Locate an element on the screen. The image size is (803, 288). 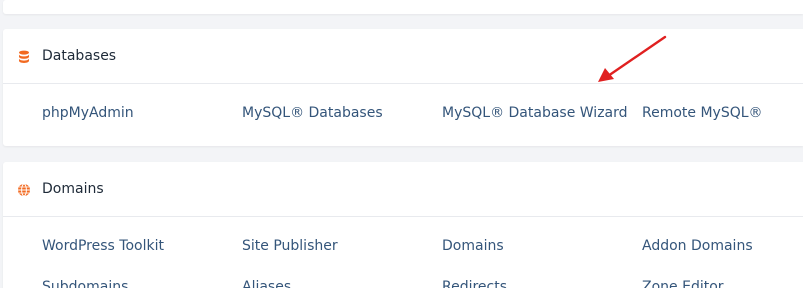
wordpress-toolkit-link: WordPress Toolkit is located at coordinates (103, 246).